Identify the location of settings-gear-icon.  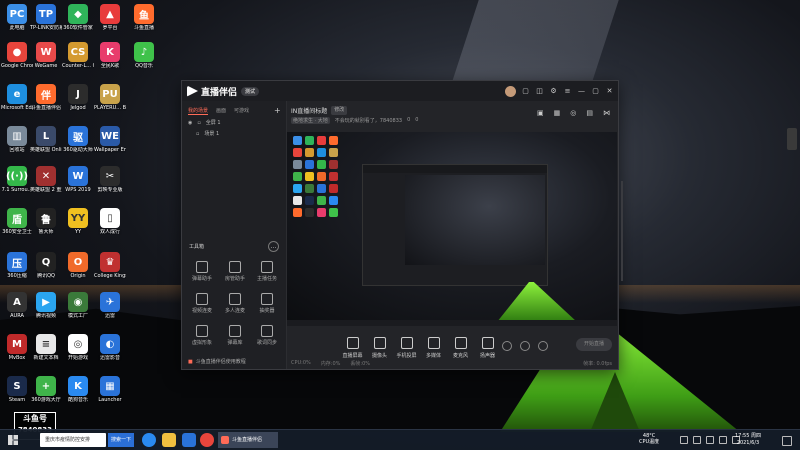
(543, 346).